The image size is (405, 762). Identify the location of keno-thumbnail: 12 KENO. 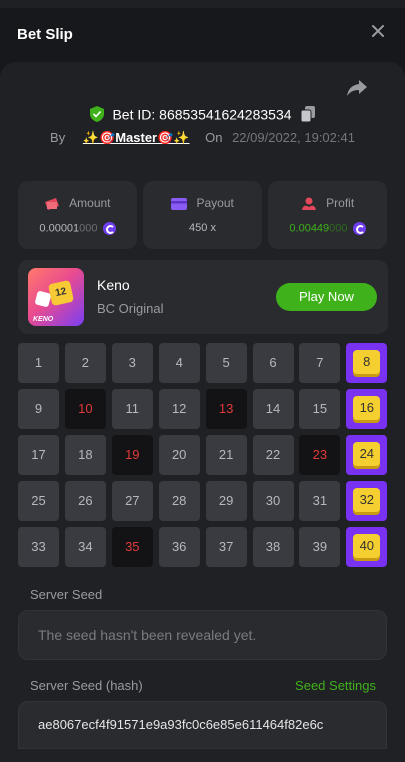
(56, 297).